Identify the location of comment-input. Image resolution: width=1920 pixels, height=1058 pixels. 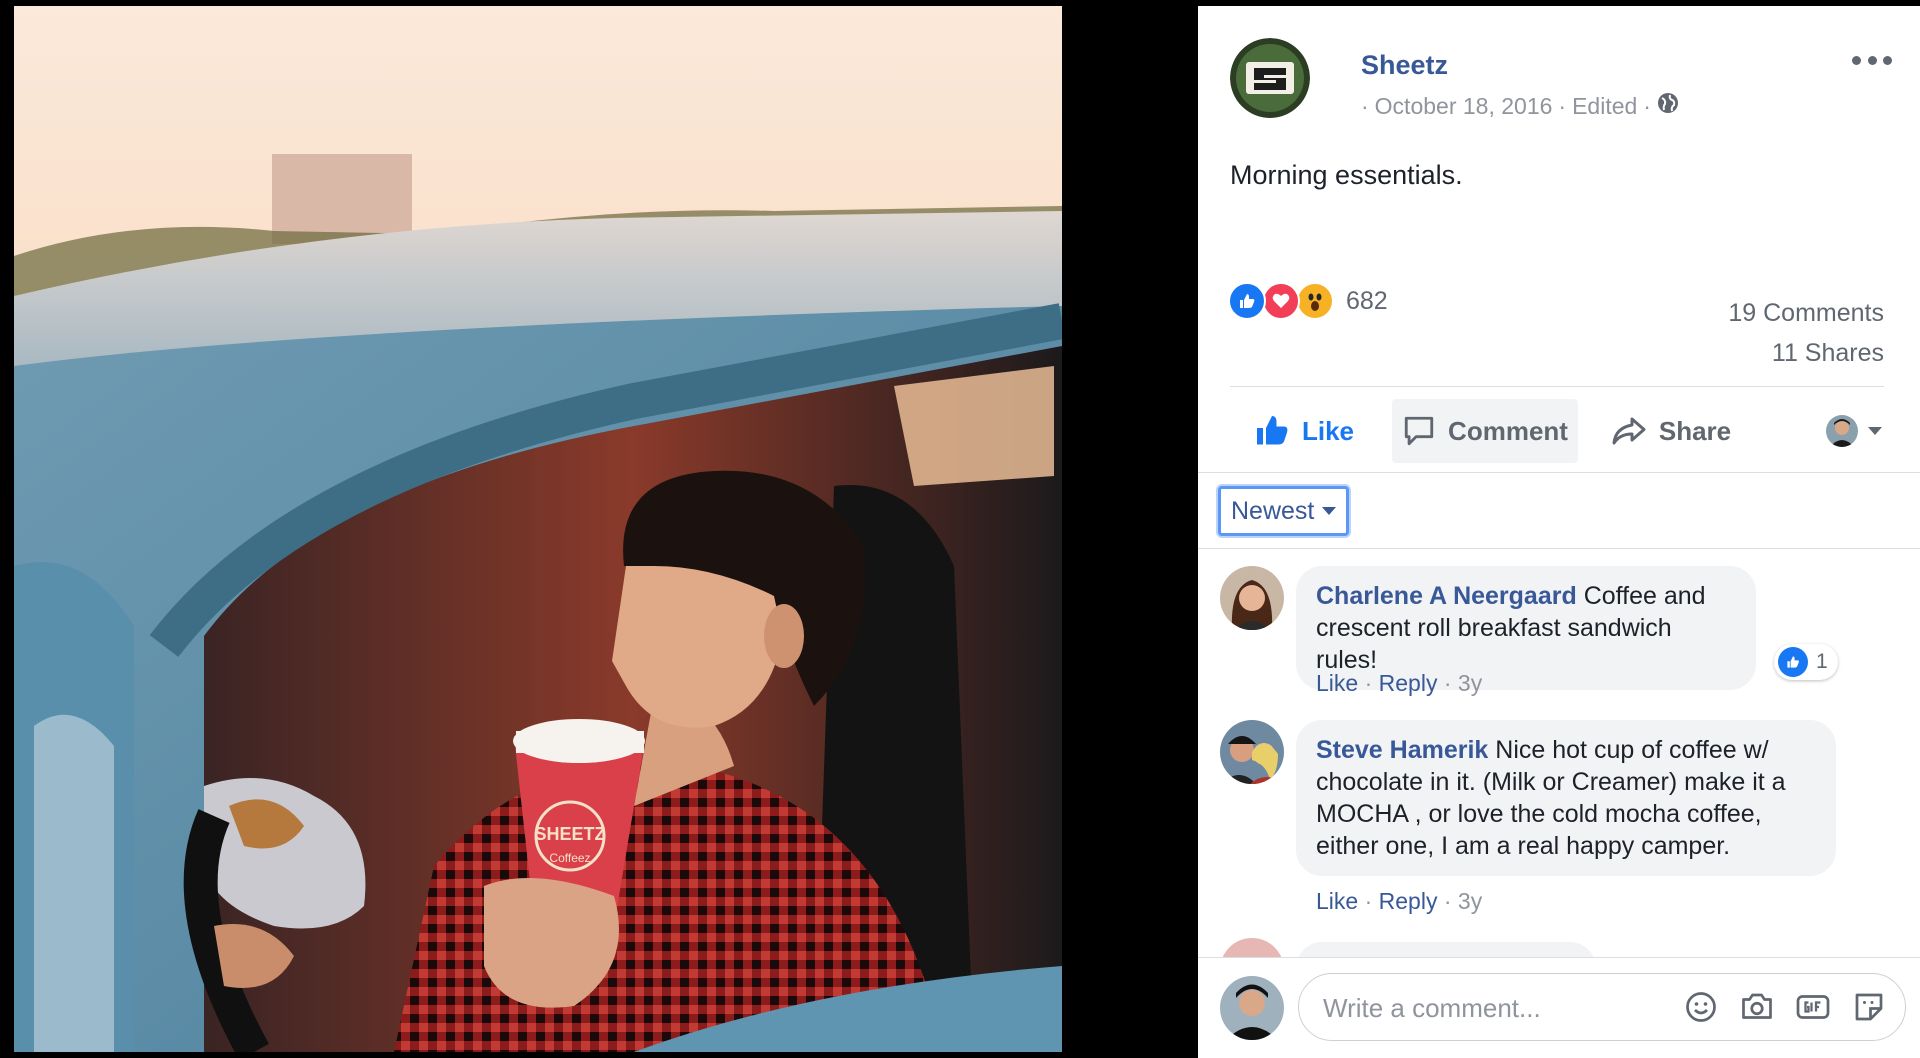
(1488, 1008).